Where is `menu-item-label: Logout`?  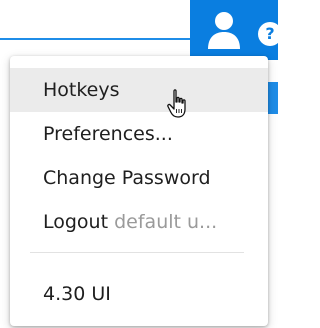
menu-item-label: Logout is located at coordinates (76, 222).